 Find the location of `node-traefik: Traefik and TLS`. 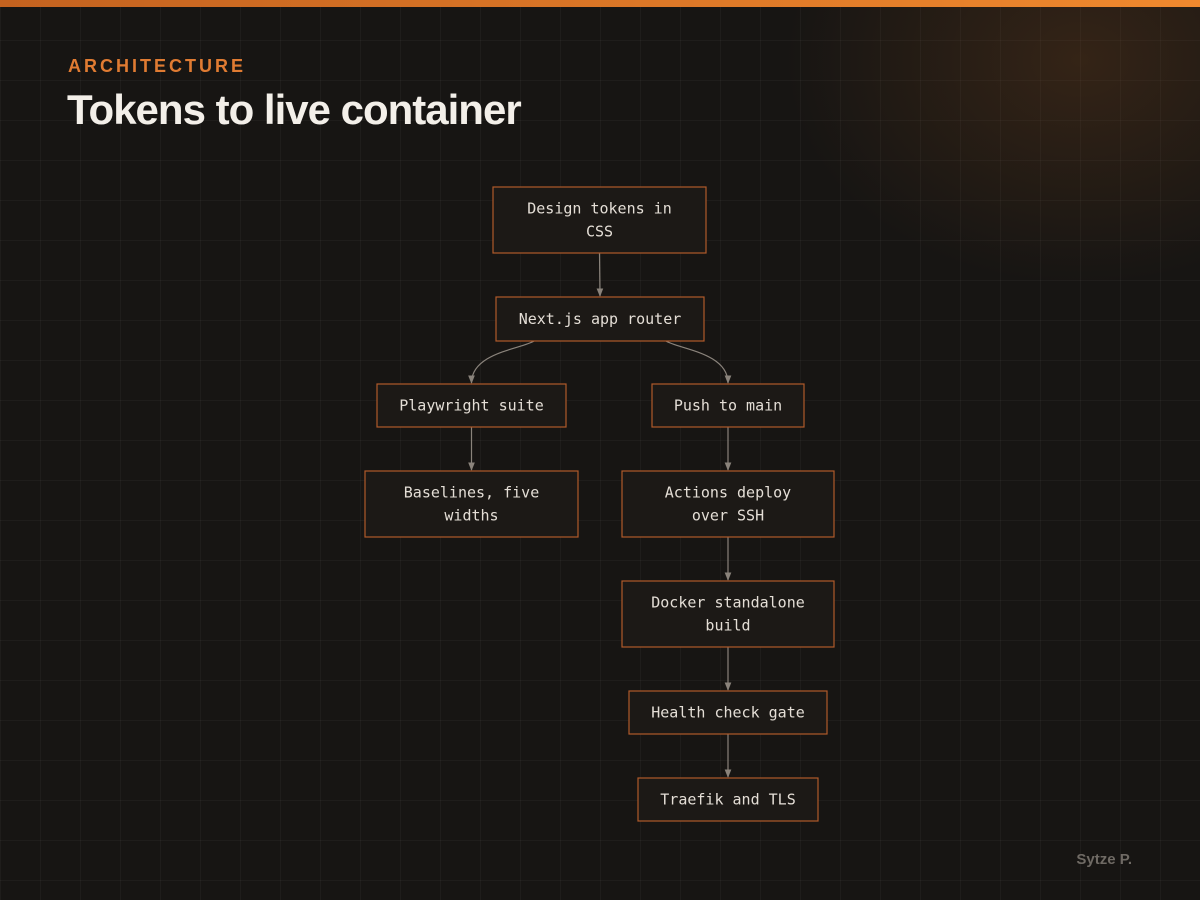

node-traefik: Traefik and TLS is located at coordinates (728, 799).